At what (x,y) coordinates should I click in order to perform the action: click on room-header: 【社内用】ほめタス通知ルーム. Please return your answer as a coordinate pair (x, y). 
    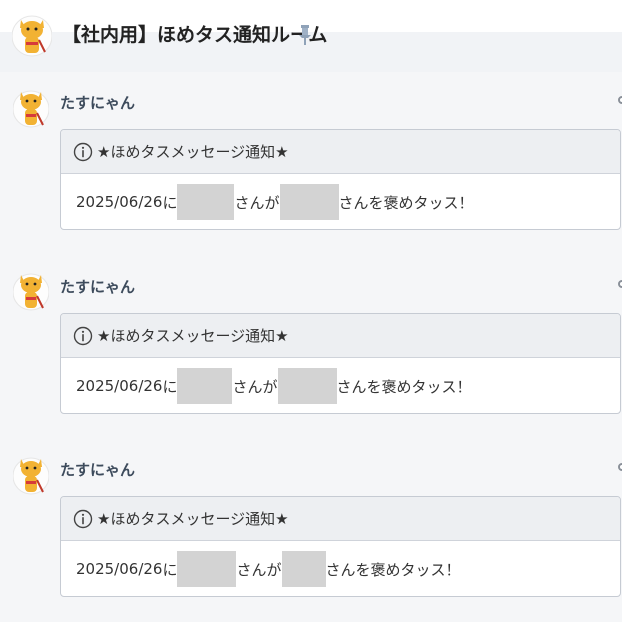
    Looking at the image, I should click on (311, 36).